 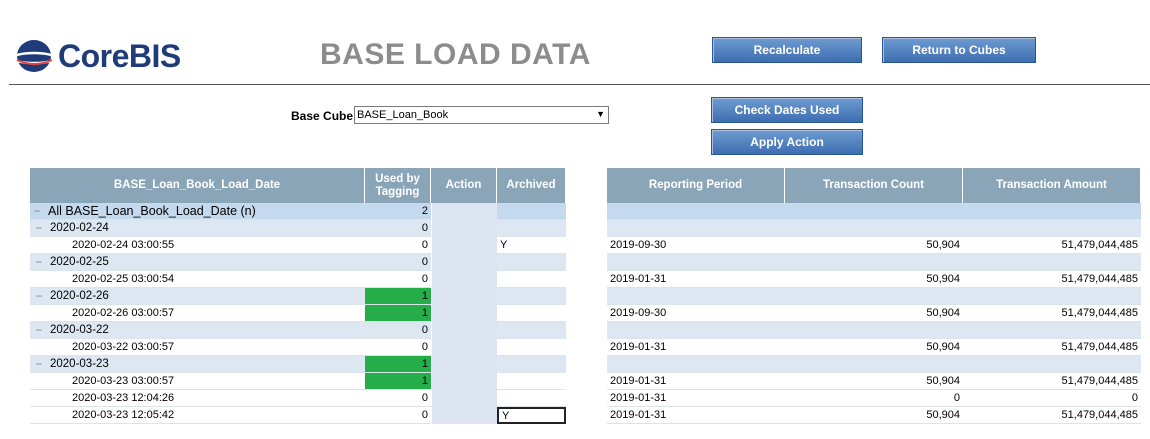 I want to click on base-cube-select: BASE_Loan_Book ▼, so click(x=481, y=115).